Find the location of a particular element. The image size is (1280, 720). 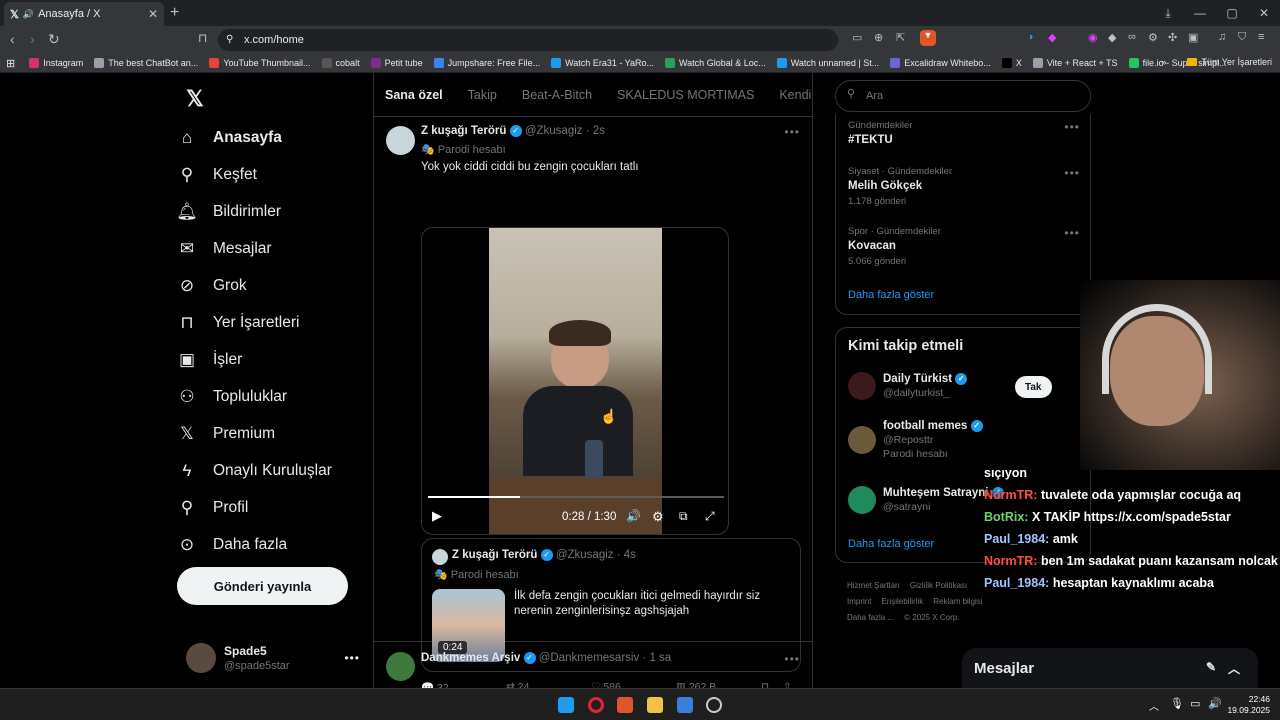

footer-link: Erişilebilirlik is located at coordinates (902, 602).